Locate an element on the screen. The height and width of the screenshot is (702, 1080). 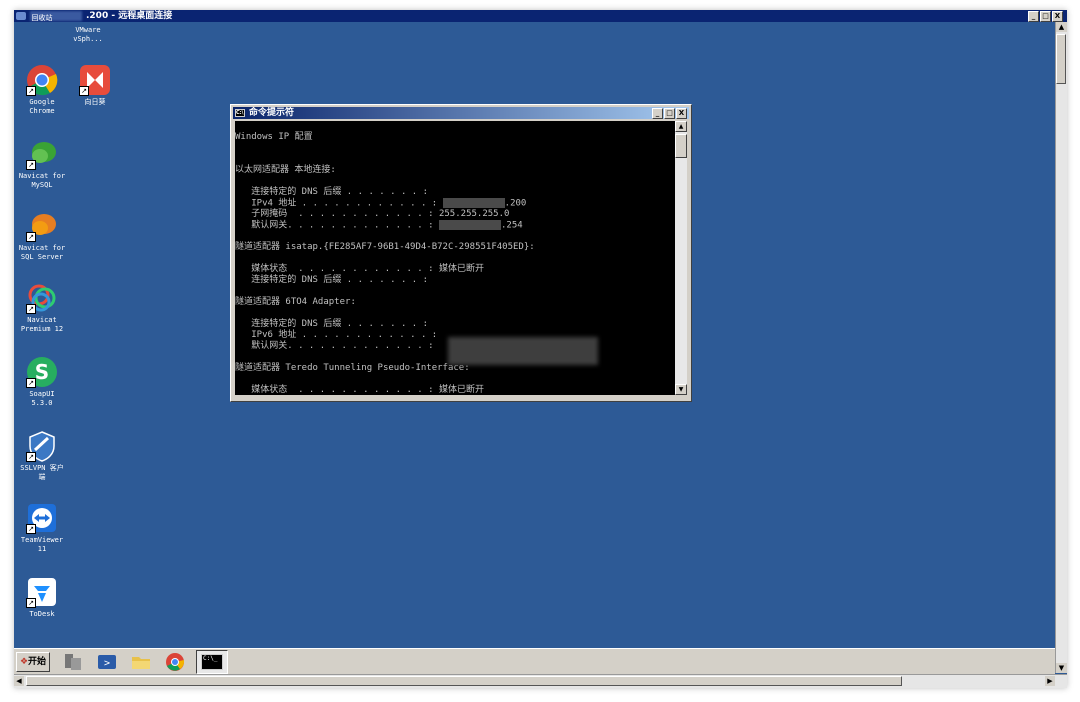
remote-desktop-title: .200 - 远程桌面连接 is located at coordinates (129, 16).